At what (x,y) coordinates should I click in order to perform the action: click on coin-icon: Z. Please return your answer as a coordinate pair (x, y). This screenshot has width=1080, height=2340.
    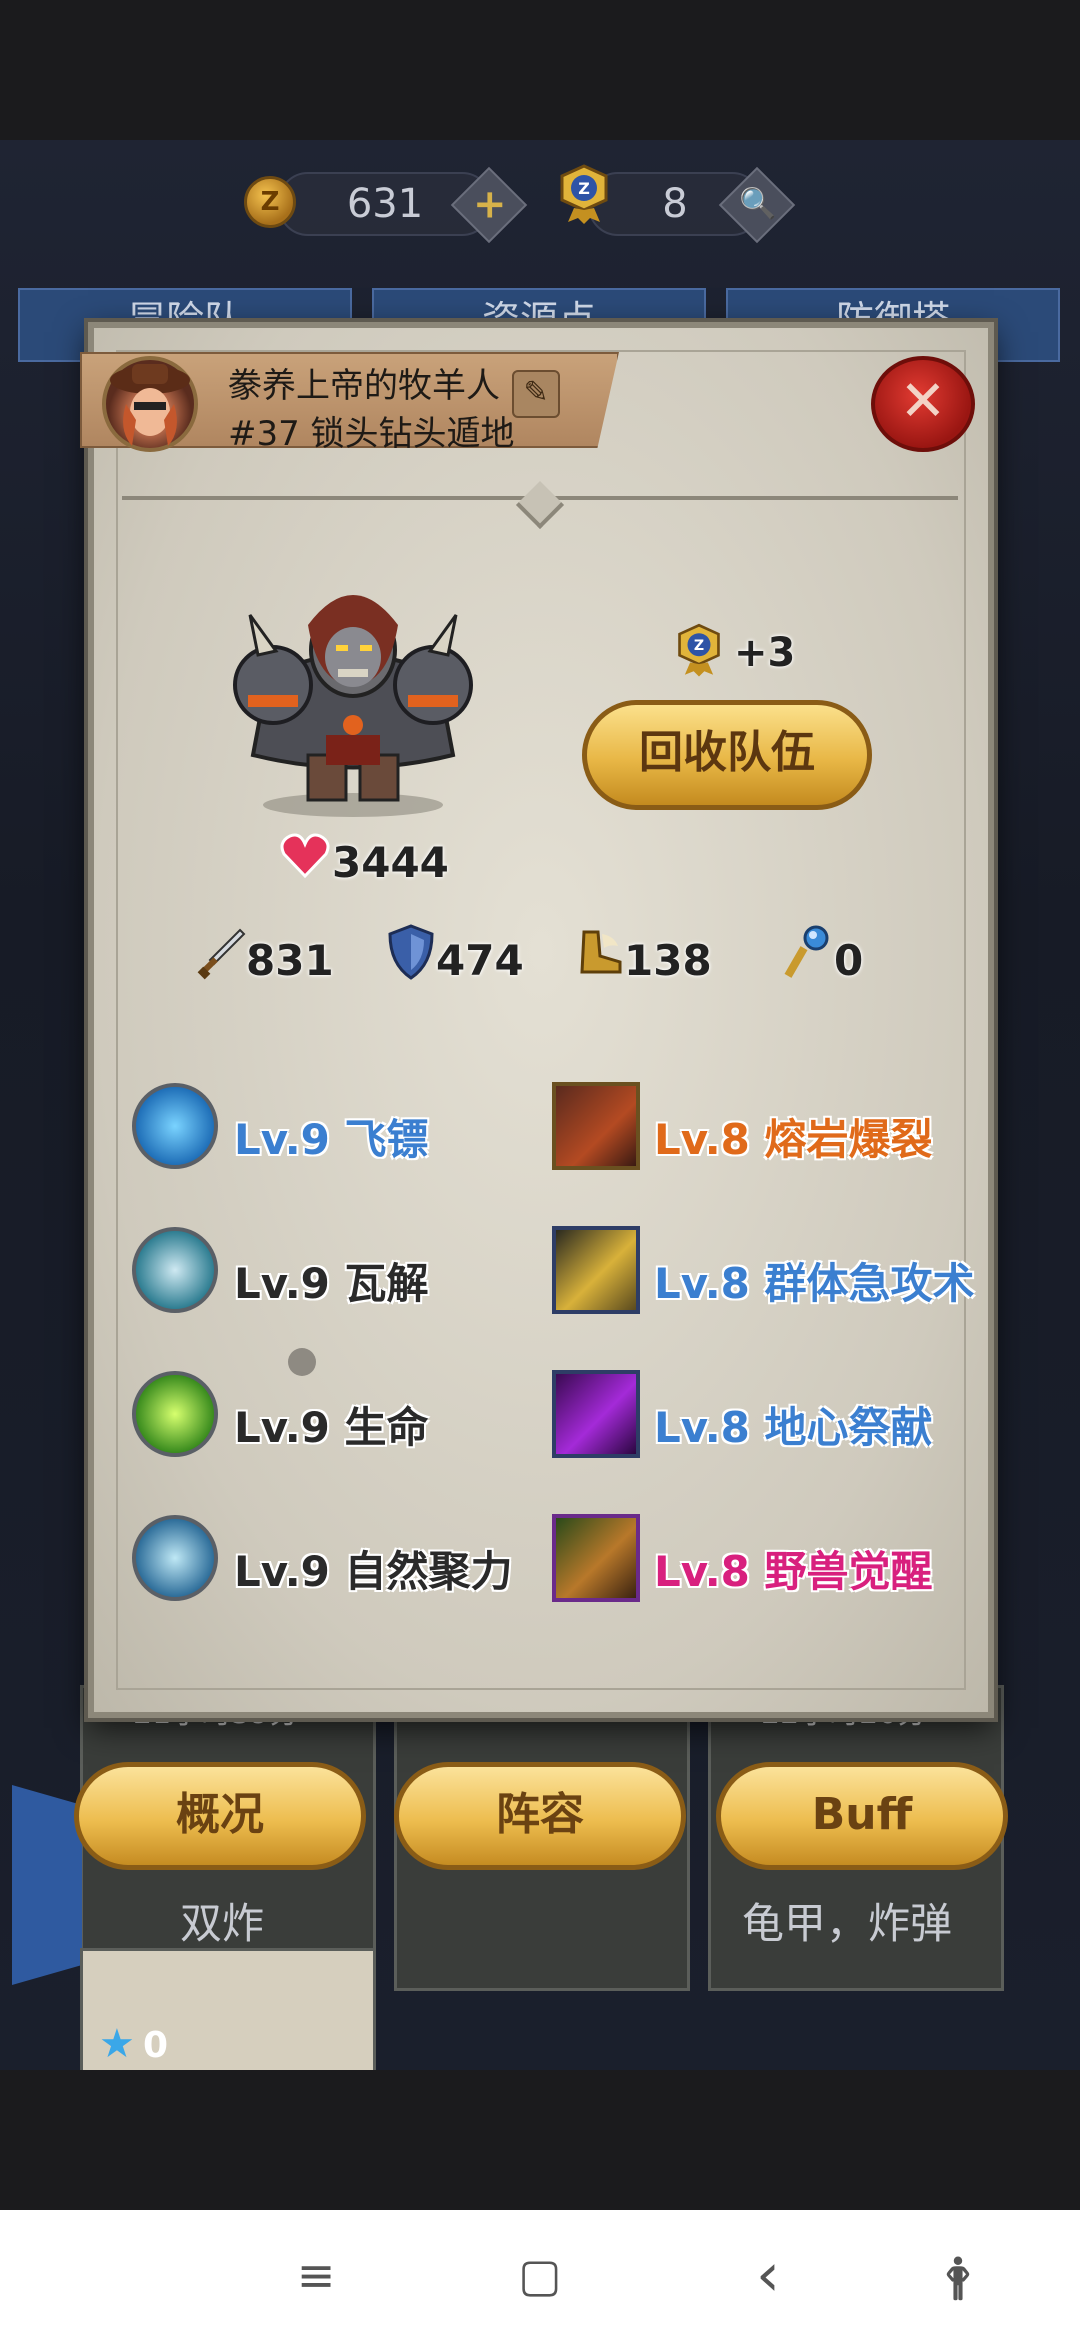
    Looking at the image, I should click on (270, 202).